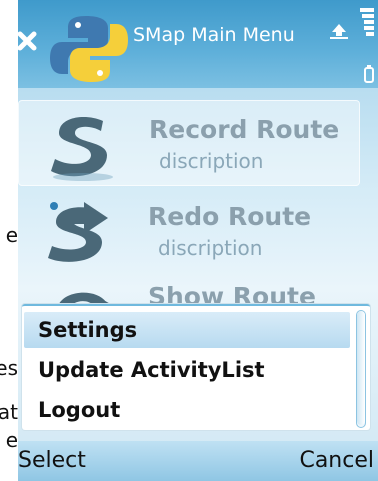 This screenshot has height=481, width=378. I want to click on menu-item-label: Record Route, so click(244, 129).